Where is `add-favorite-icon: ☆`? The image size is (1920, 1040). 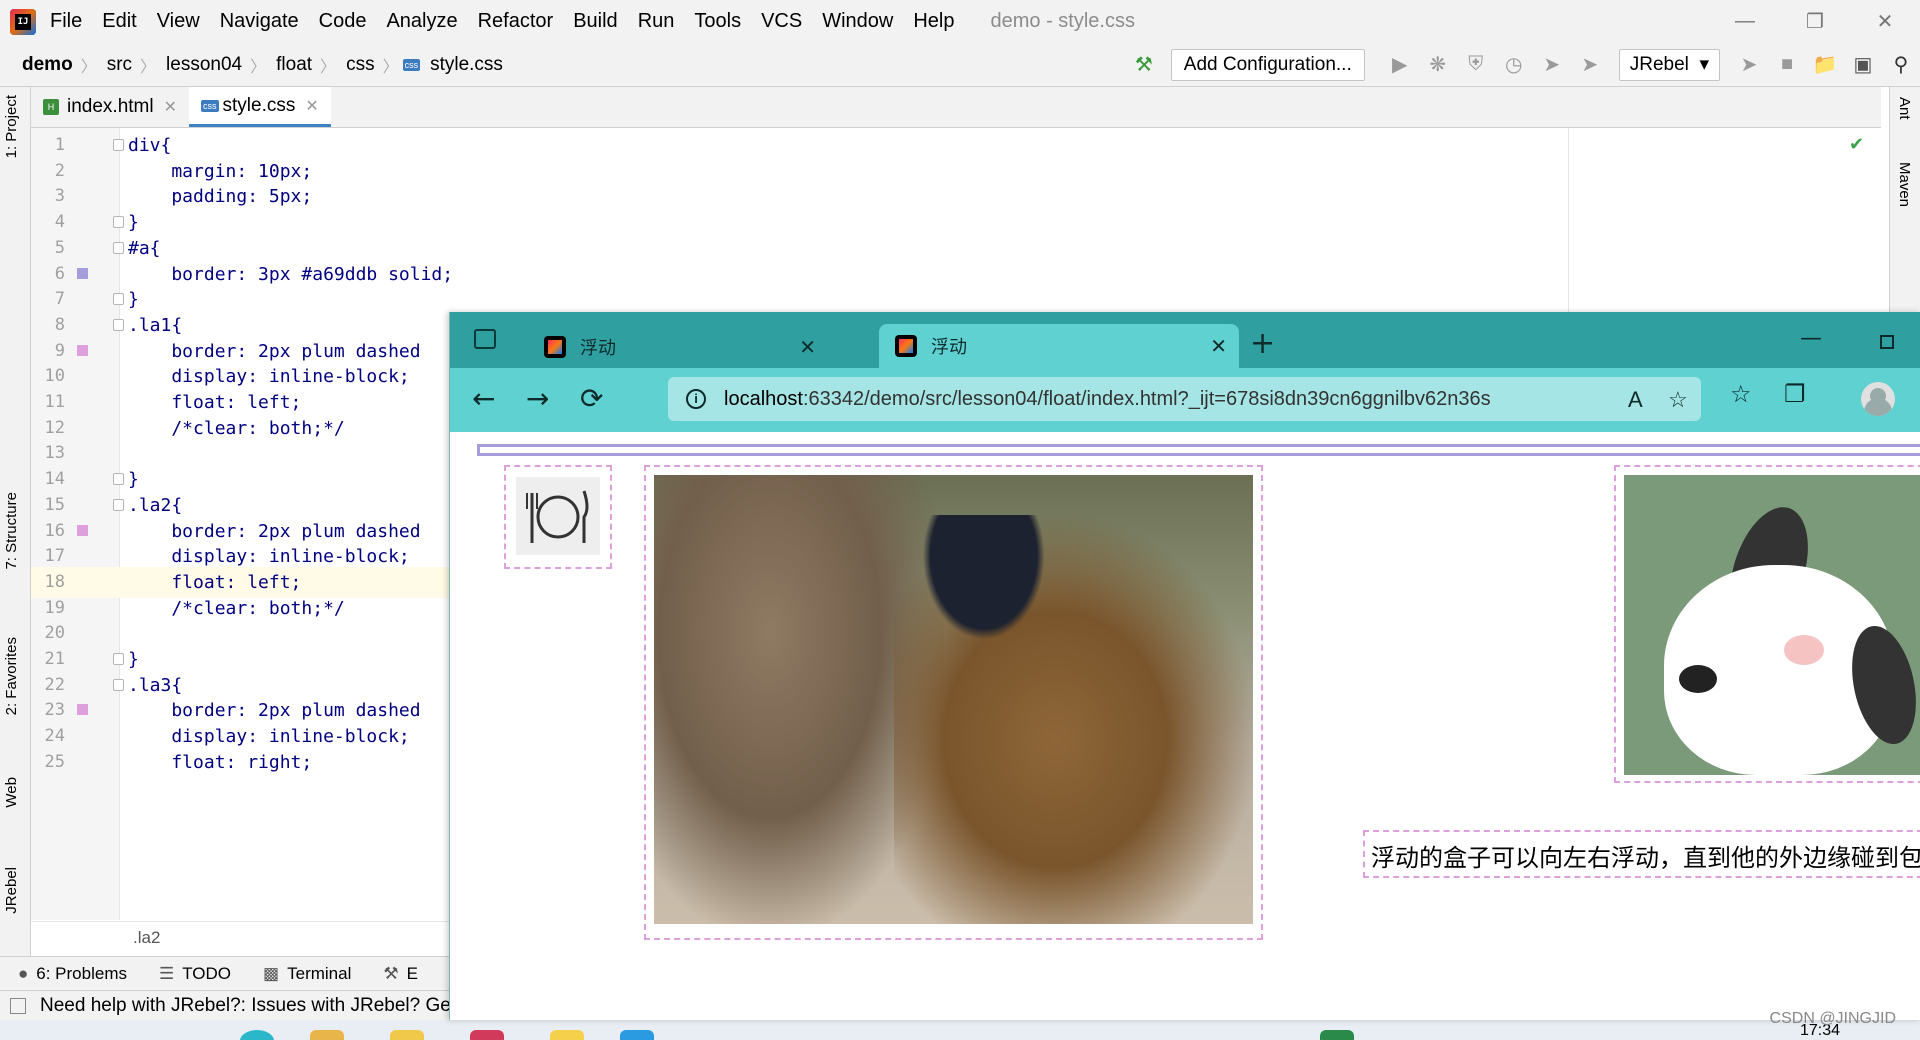 add-favorite-icon: ☆ is located at coordinates (1678, 400).